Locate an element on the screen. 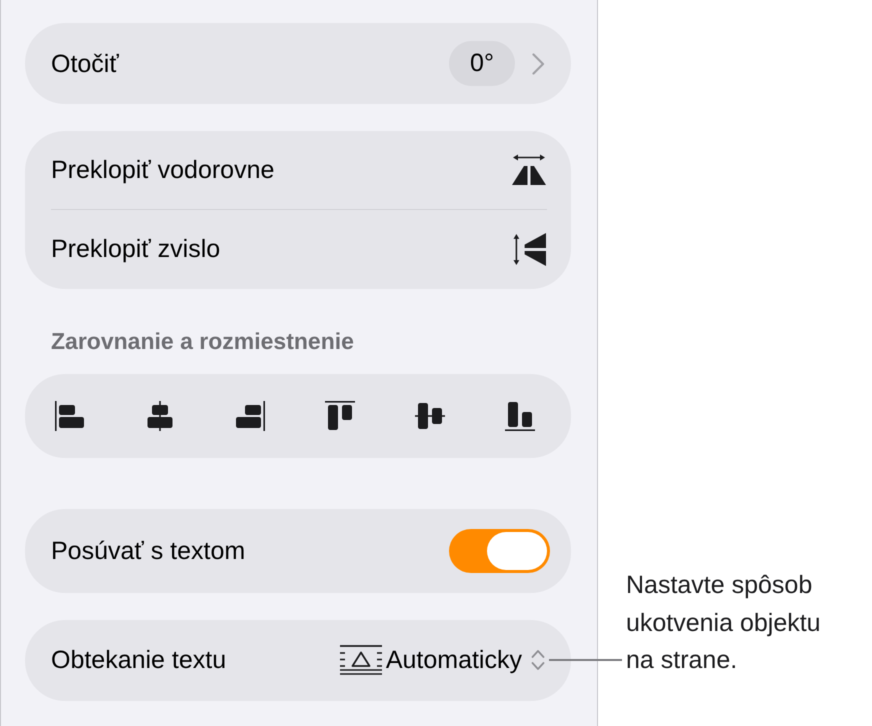  callout-text: Nastavte spôsob ukotvenia objektu na strane. is located at coordinates (724, 623).